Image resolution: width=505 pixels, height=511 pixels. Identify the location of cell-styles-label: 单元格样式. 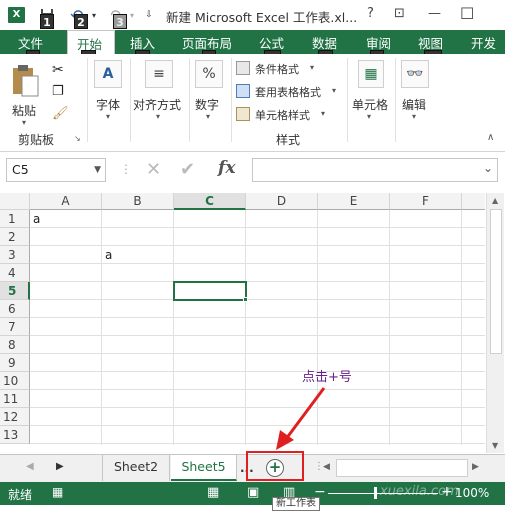
(282, 115).